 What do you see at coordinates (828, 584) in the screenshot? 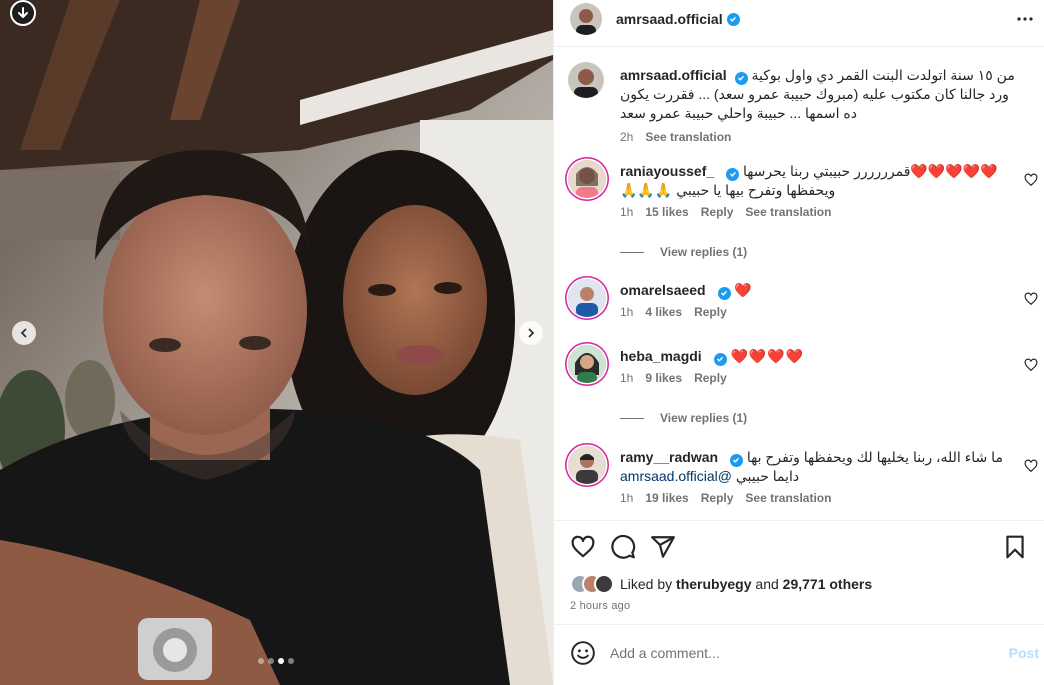
I see `others-count-link: 29,771 others` at bounding box center [828, 584].